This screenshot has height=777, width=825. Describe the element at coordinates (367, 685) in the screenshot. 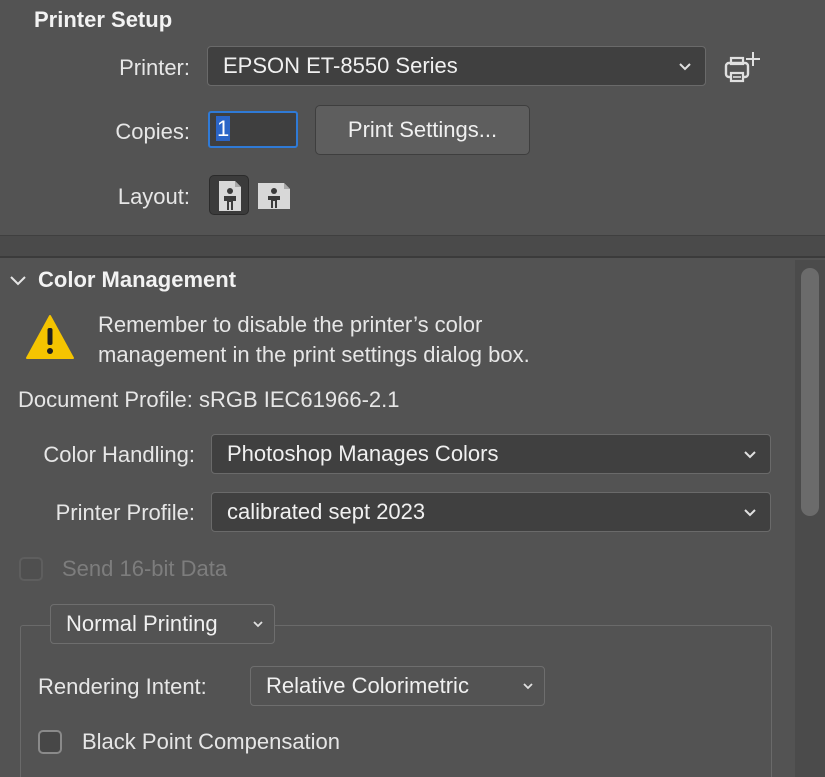

I see `rendering-intent-value: Relative Colorimetric` at that location.